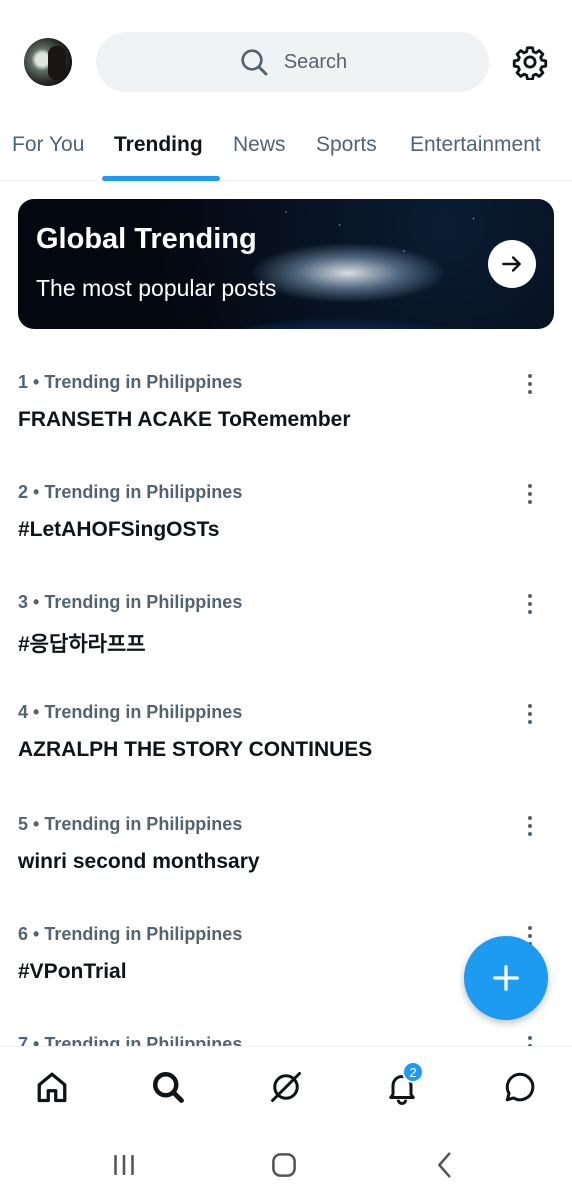 This screenshot has width=572, height=1200. I want to click on trend-item: 3 • Trending in Philippines #응답하라프프, so click(286, 621).